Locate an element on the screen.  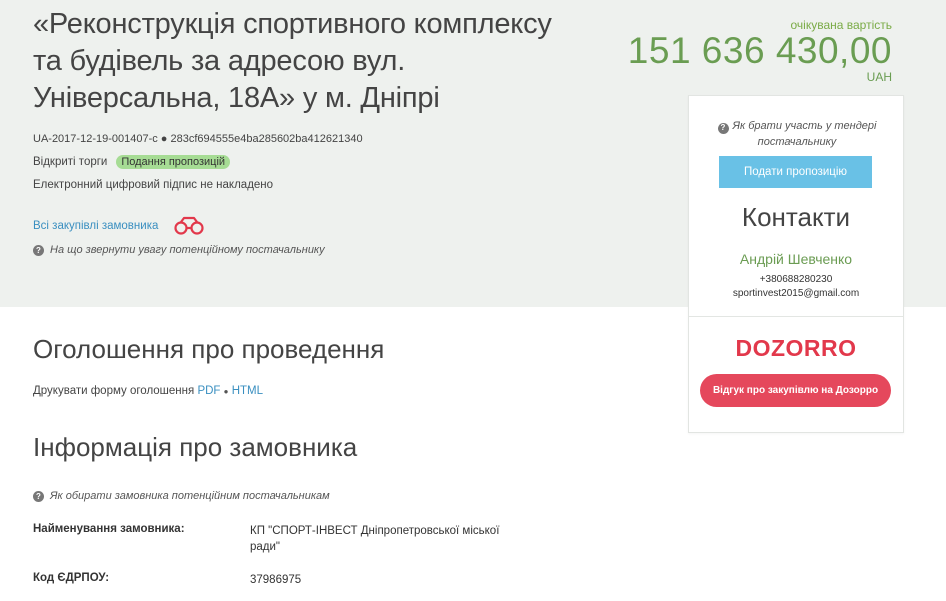
signature-status: Електронний цифровий підпис не накладено is located at coordinates (153, 185).